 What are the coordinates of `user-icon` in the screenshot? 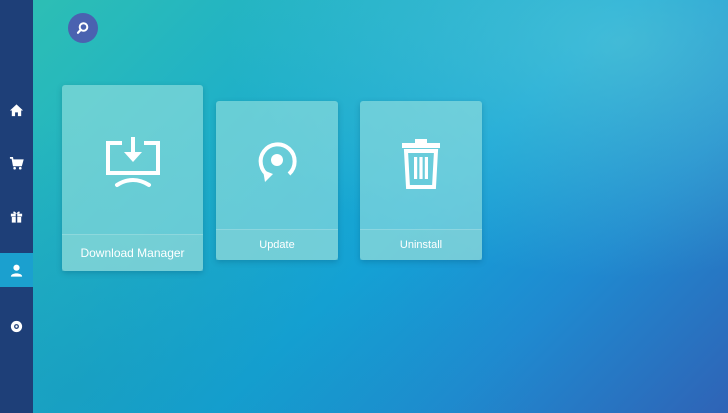 It's located at (16, 270).